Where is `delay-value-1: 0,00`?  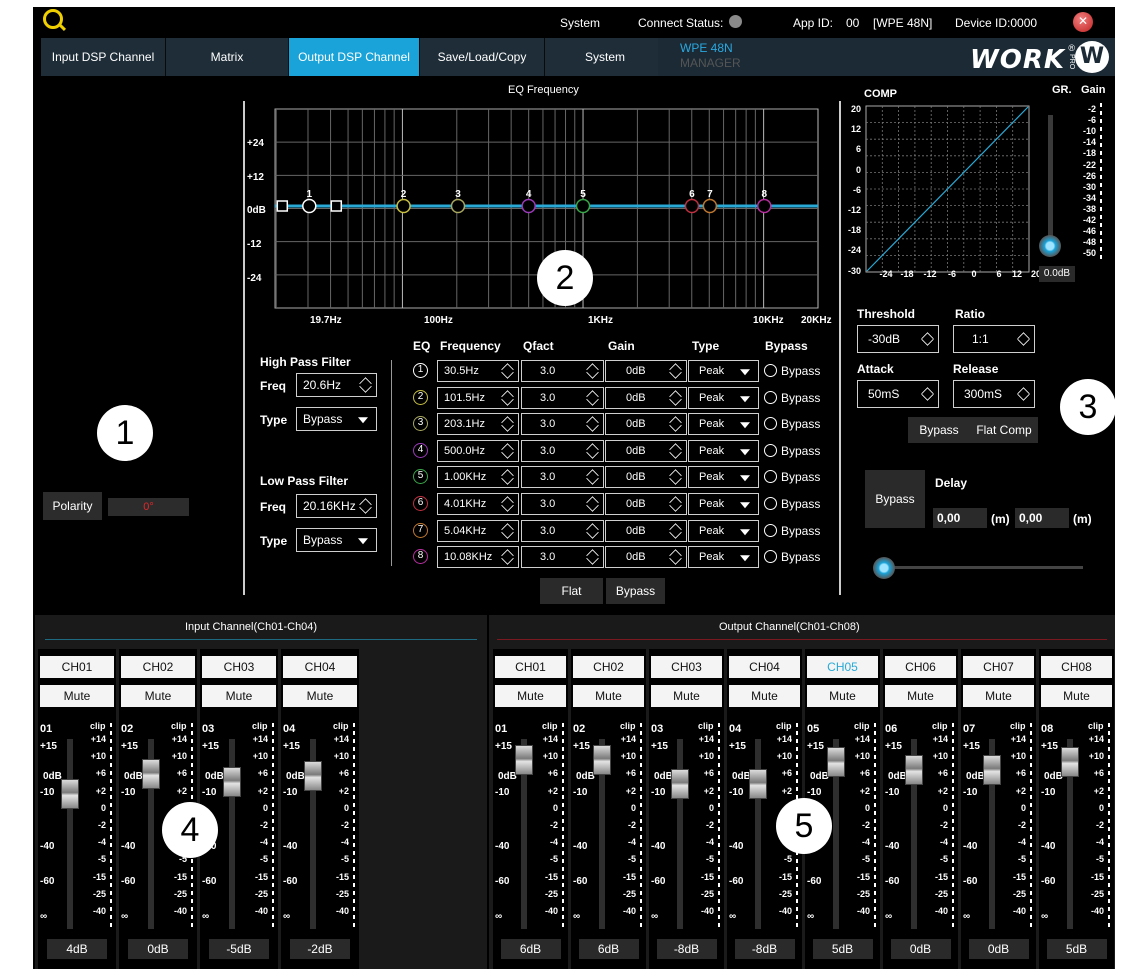 delay-value-1: 0,00 is located at coordinates (960, 518).